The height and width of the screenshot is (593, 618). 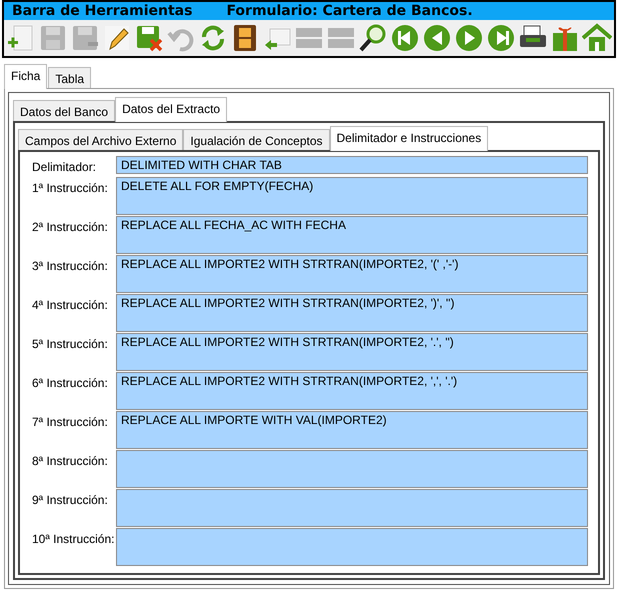 I want to click on tab: Delimitador e Instrucciones, so click(x=409, y=138).